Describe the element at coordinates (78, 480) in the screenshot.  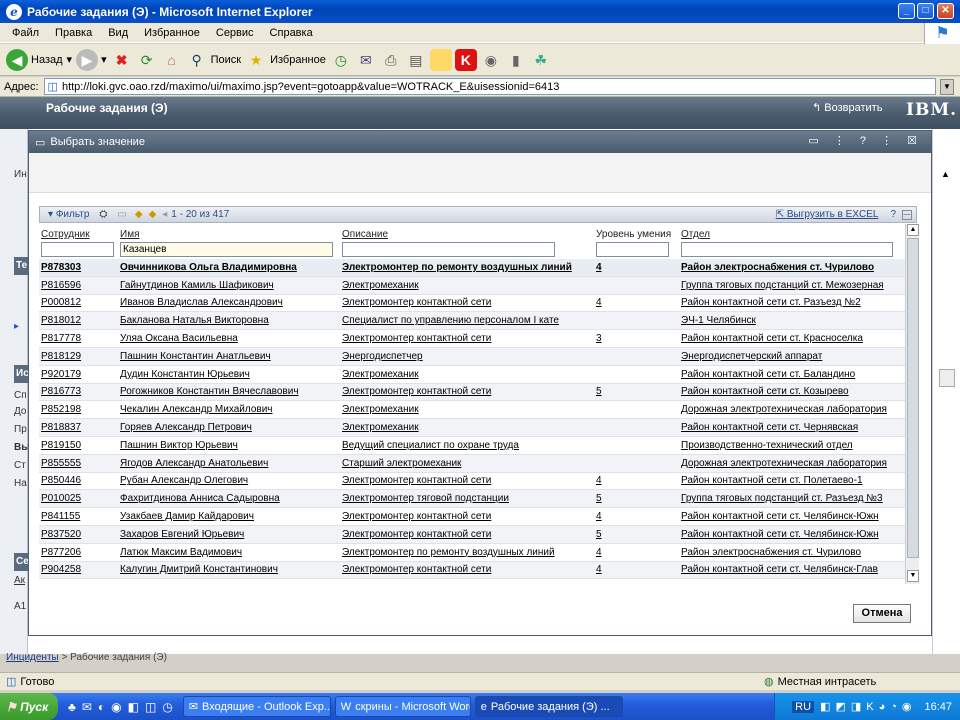
I see `cell-employee: P850446` at that location.